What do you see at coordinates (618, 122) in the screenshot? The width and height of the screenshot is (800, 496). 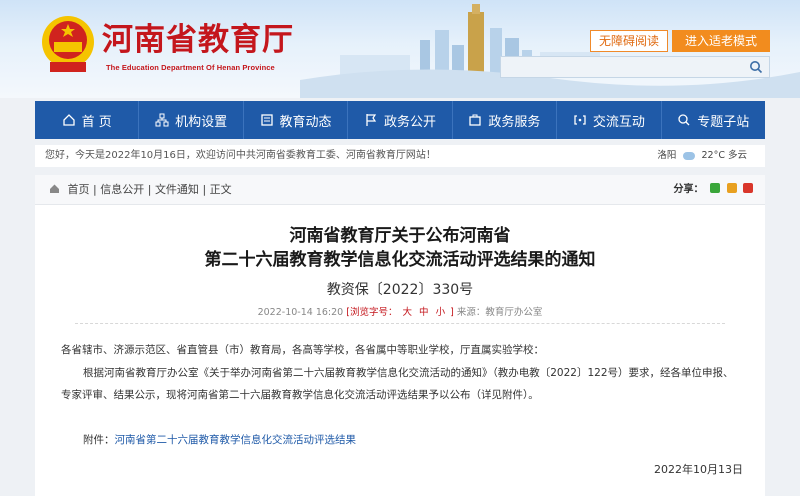 I see `nav-label: 交流互动` at bounding box center [618, 122].